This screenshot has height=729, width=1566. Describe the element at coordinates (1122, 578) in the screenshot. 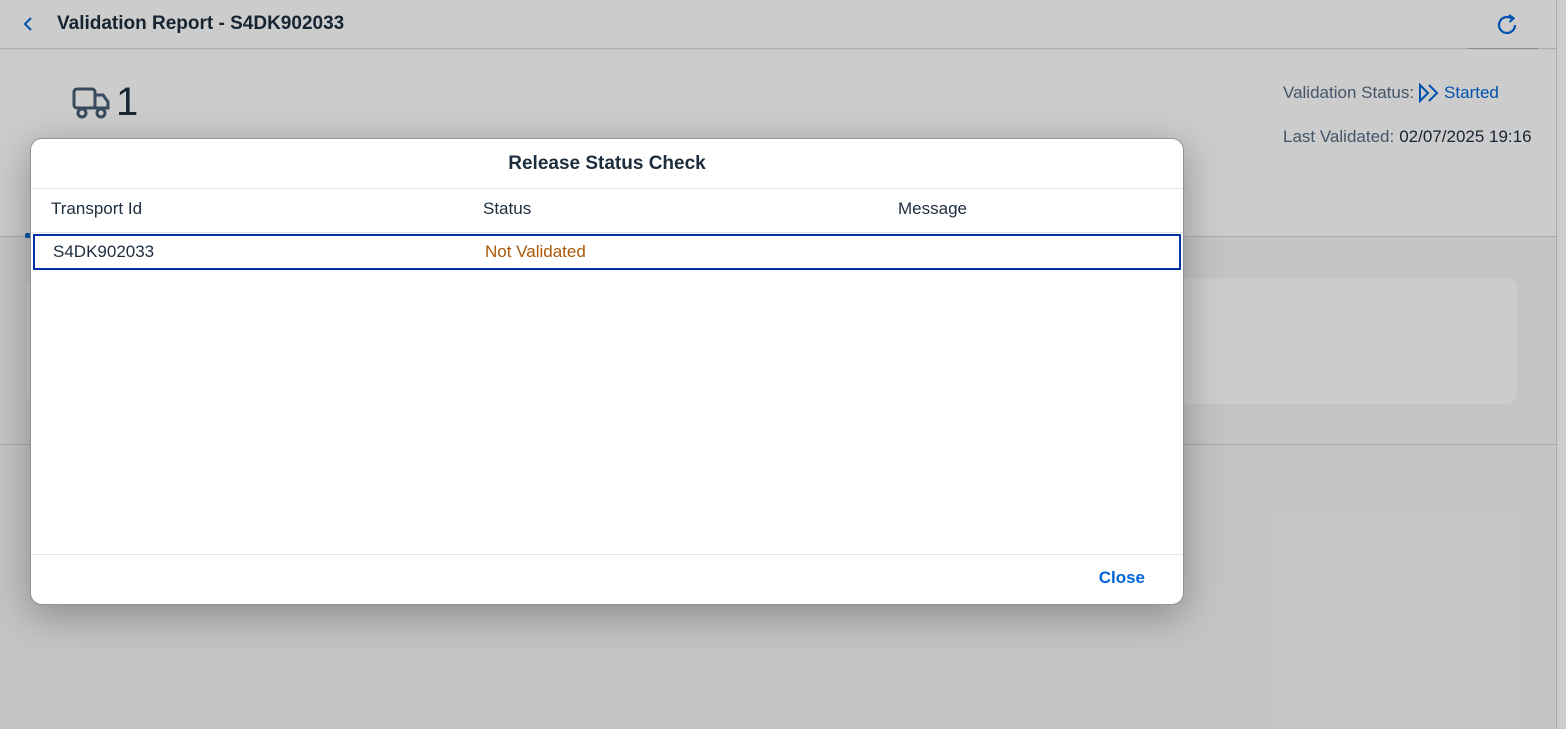

I see `close-button: Close` at that location.